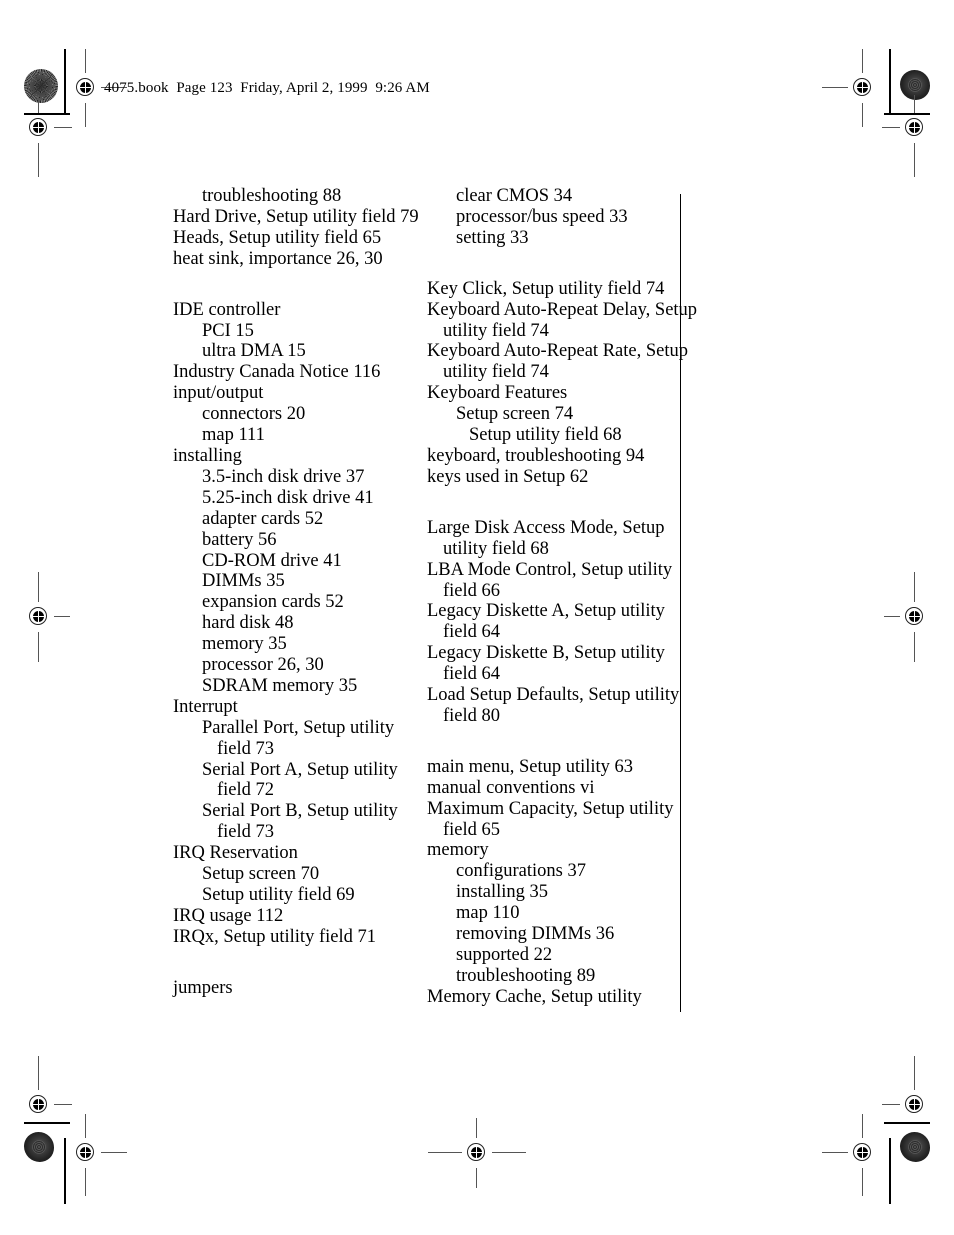 This screenshot has height=1235, width=954. I want to click on index-entry: keys used in Setup 62, so click(508, 476).